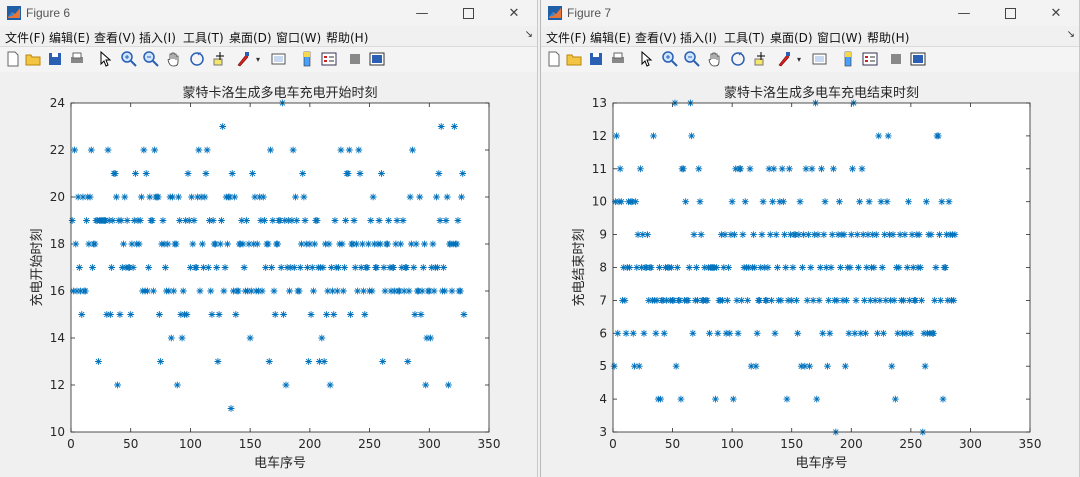 The height and width of the screenshot is (477, 1080). Describe the element at coordinates (268, 13) in the screenshot. I see `title-bar: Figure 6 — ✕` at that location.